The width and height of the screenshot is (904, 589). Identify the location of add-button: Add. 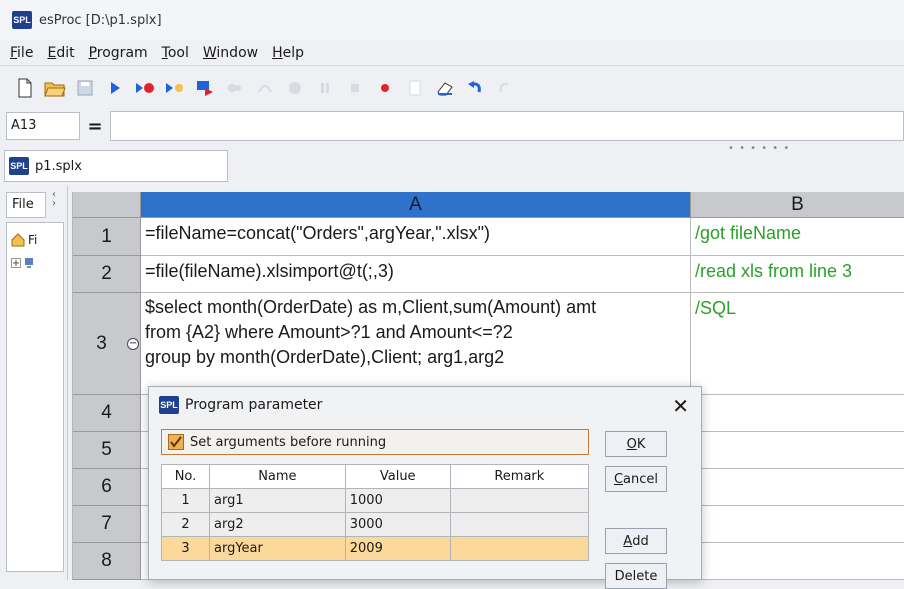
(636, 541).